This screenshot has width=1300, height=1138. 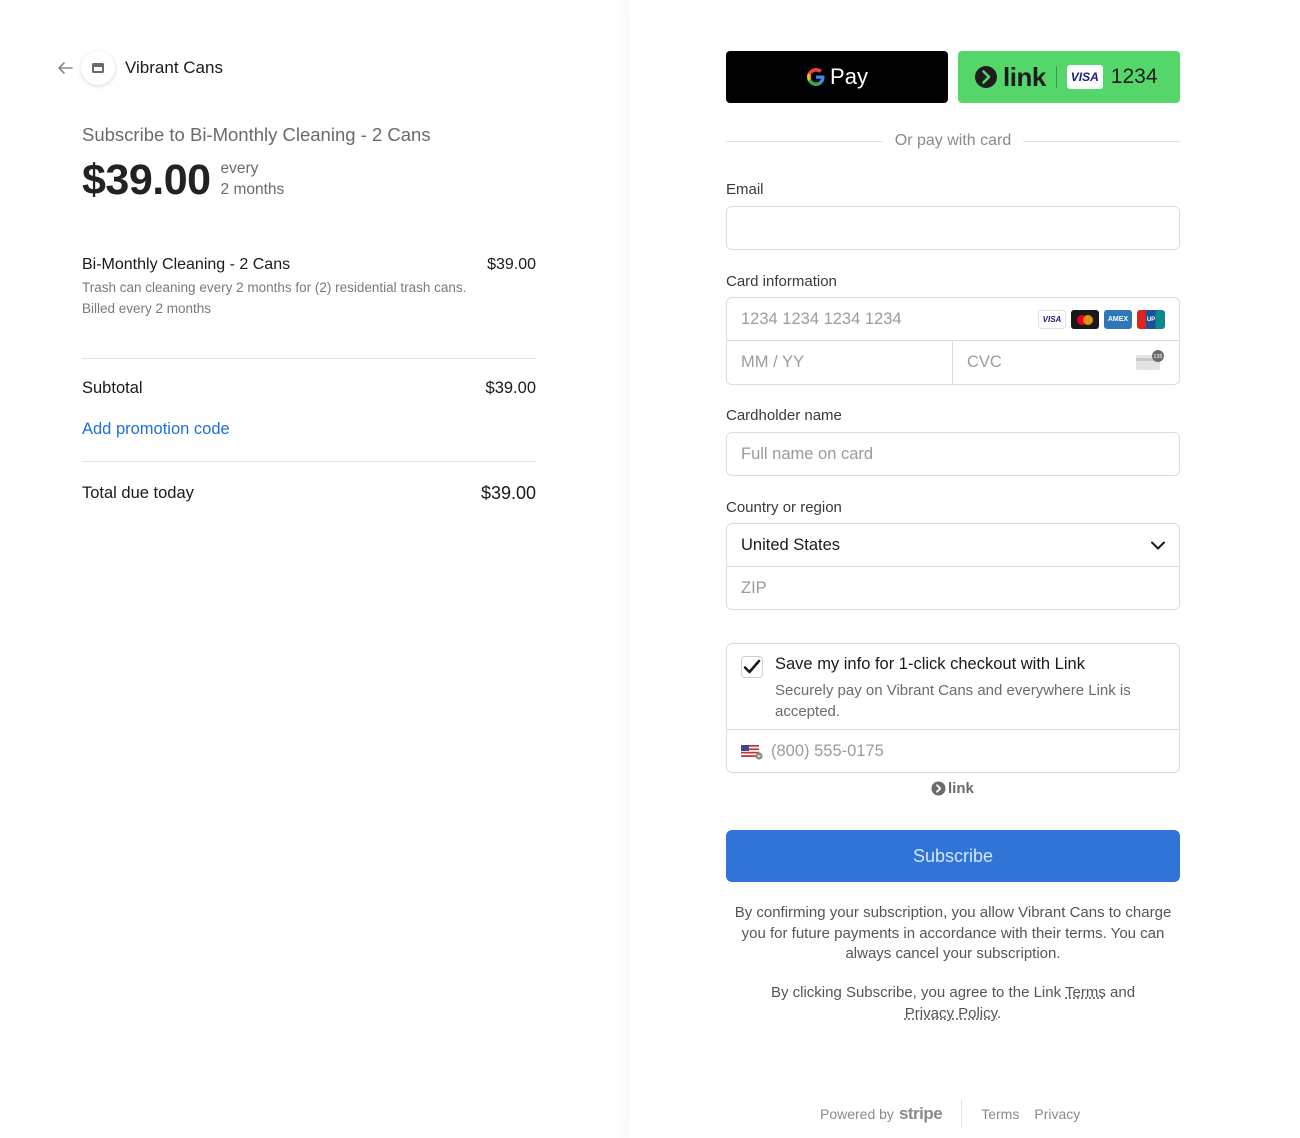 What do you see at coordinates (754, 588) in the screenshot?
I see `zip-placeholder: ZIP` at bounding box center [754, 588].